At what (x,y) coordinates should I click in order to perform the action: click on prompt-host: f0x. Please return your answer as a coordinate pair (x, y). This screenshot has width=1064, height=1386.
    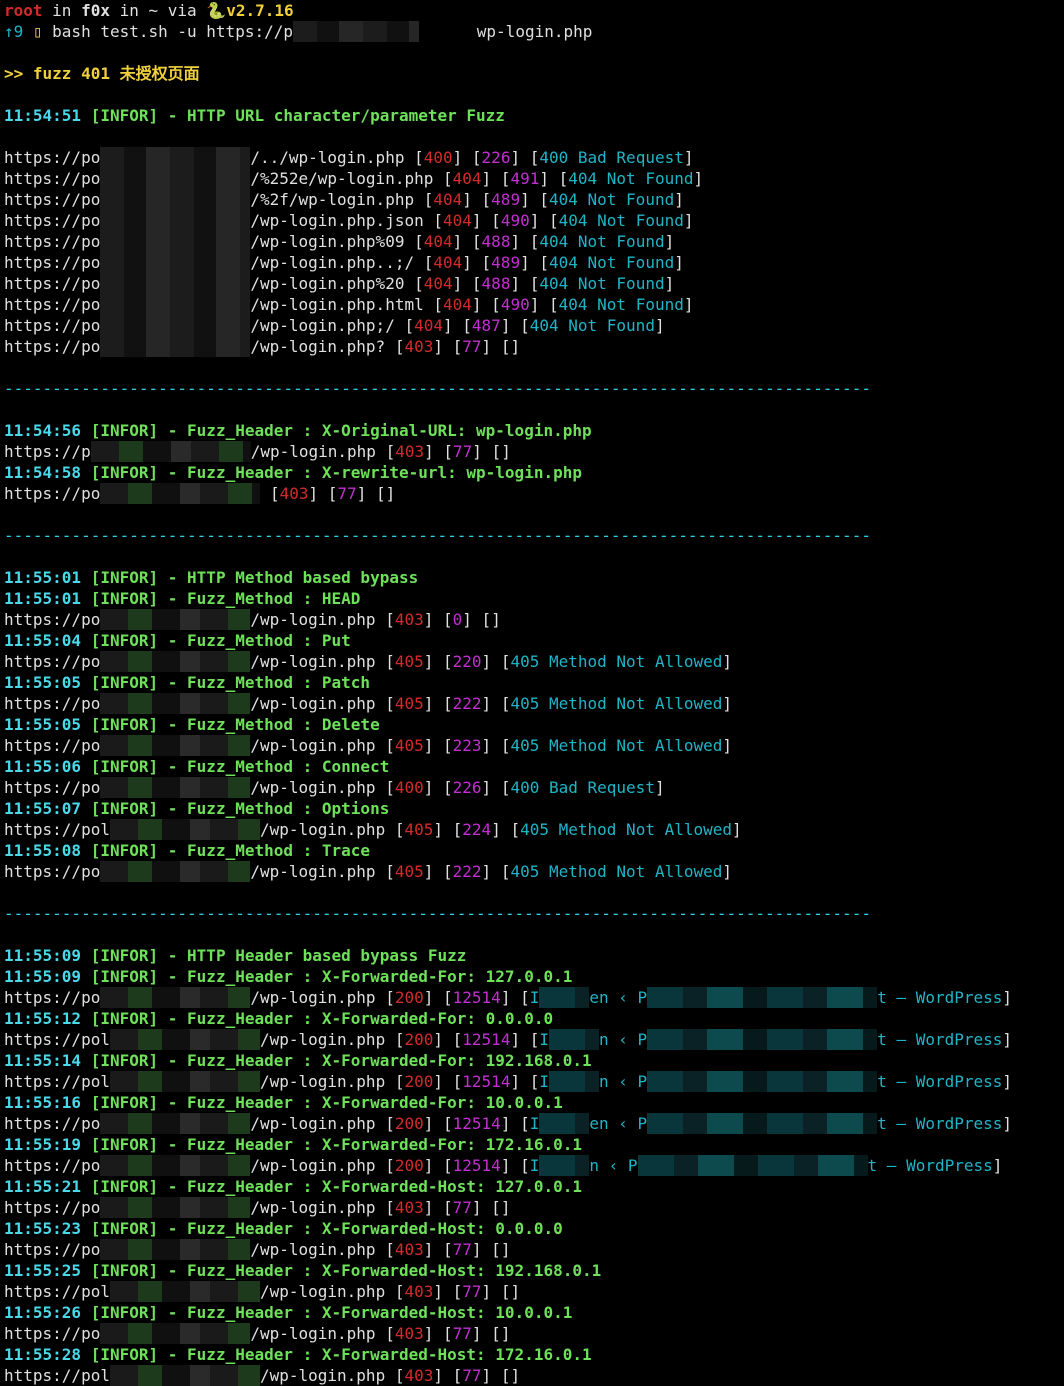
    Looking at the image, I should click on (95, 10).